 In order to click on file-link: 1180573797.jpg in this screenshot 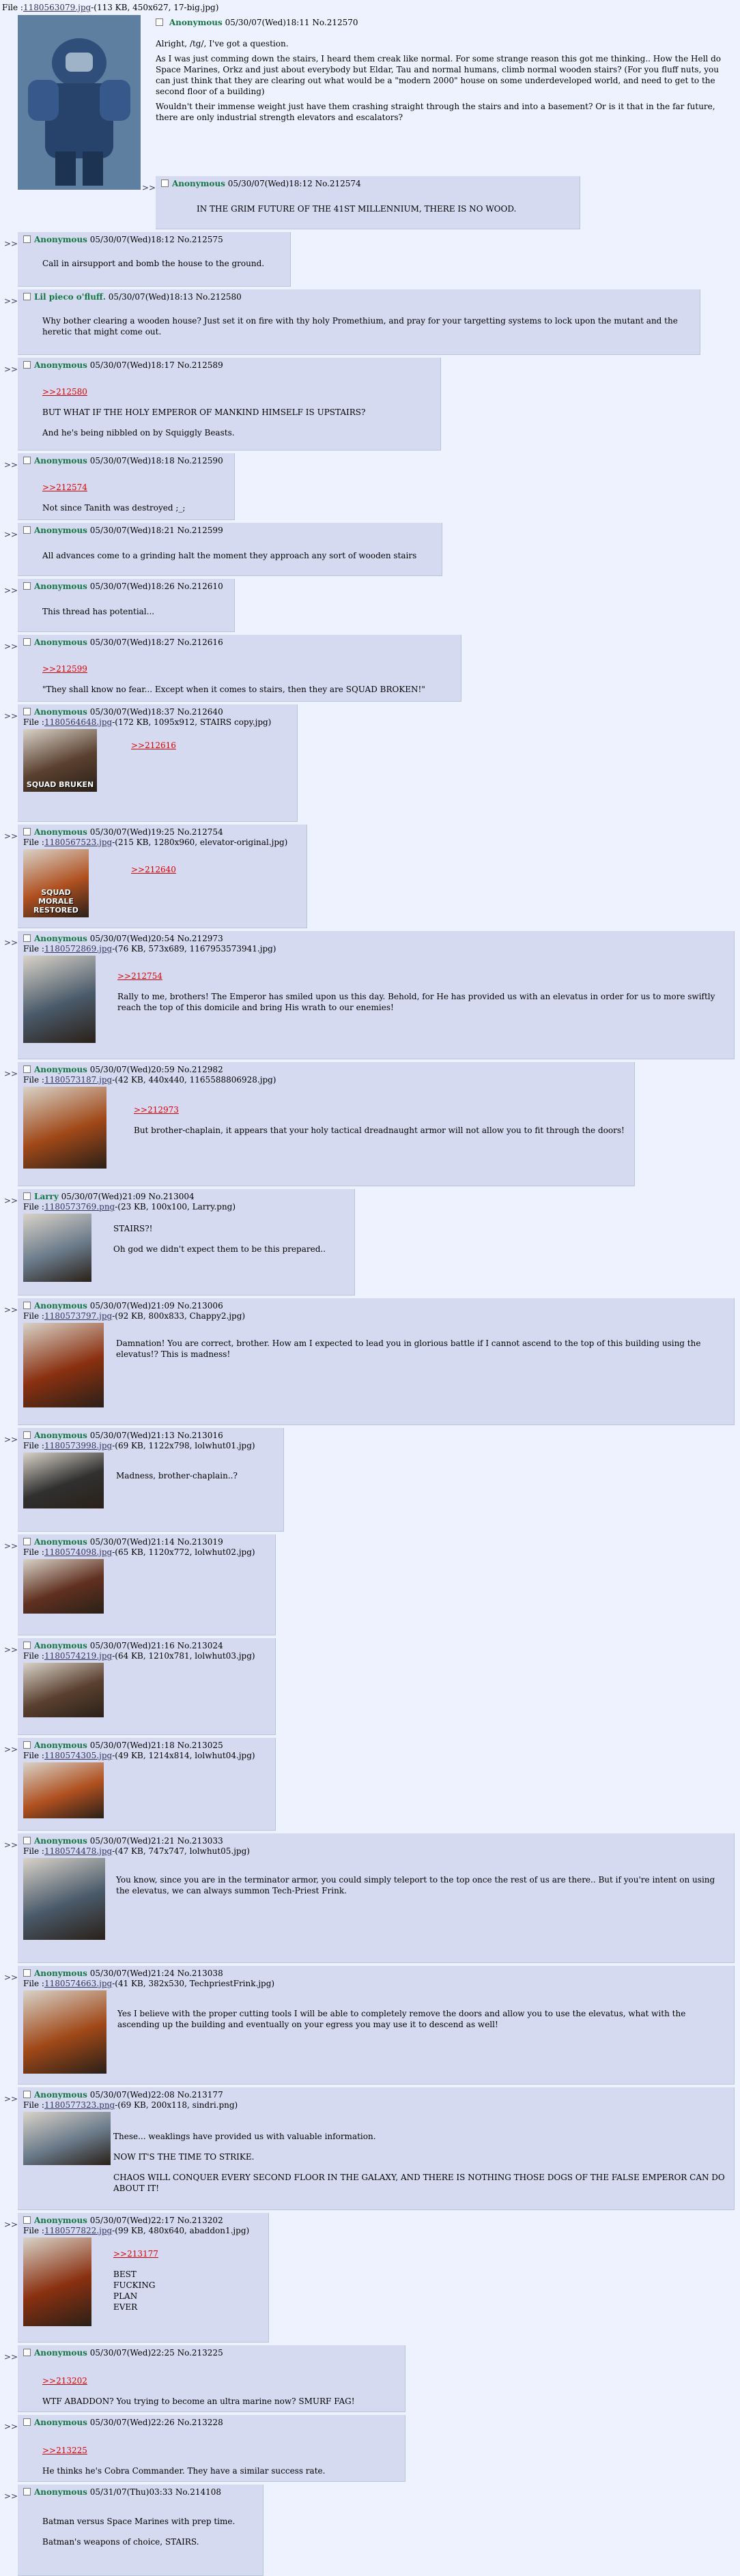, I will do `click(78, 1316)`.